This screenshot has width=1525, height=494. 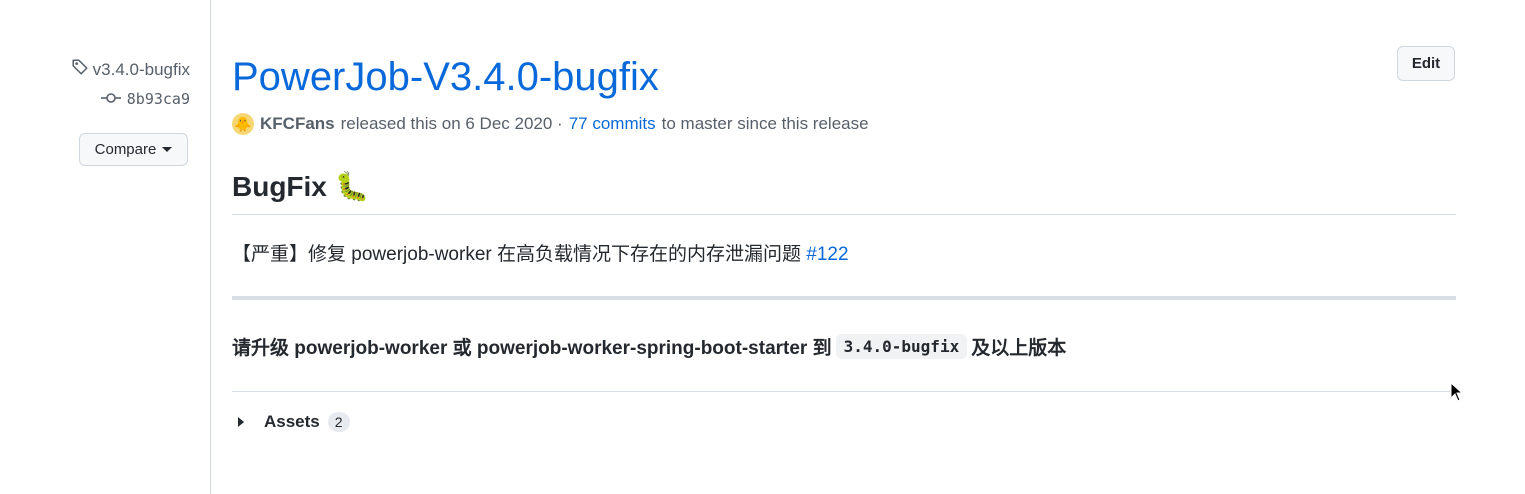 What do you see at coordinates (1457, 394) in the screenshot?
I see `mouse-cursor-icon` at bounding box center [1457, 394].